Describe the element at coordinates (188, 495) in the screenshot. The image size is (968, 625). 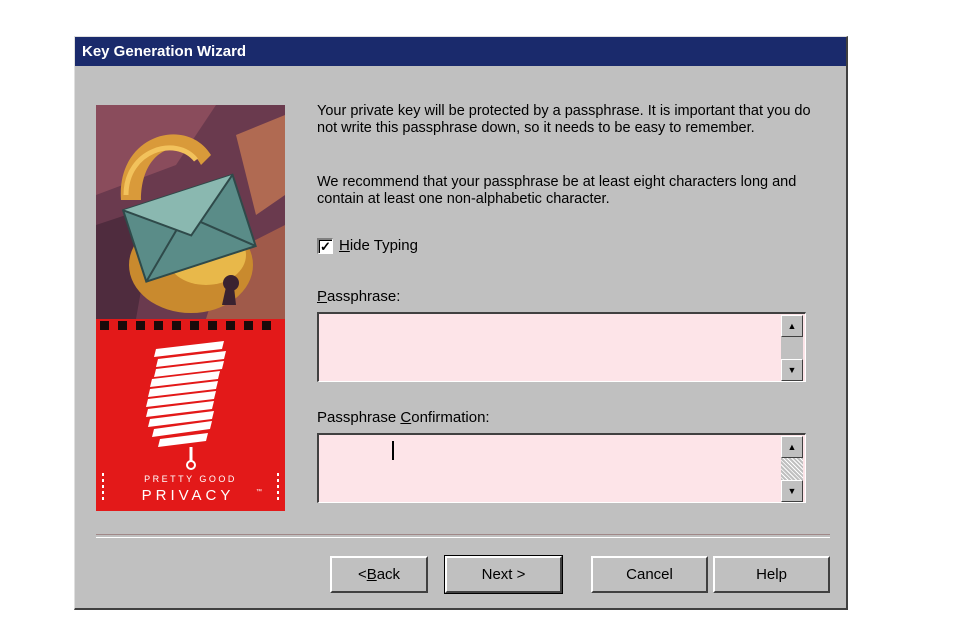
I see `brand-line-2: PRIVACY` at that location.